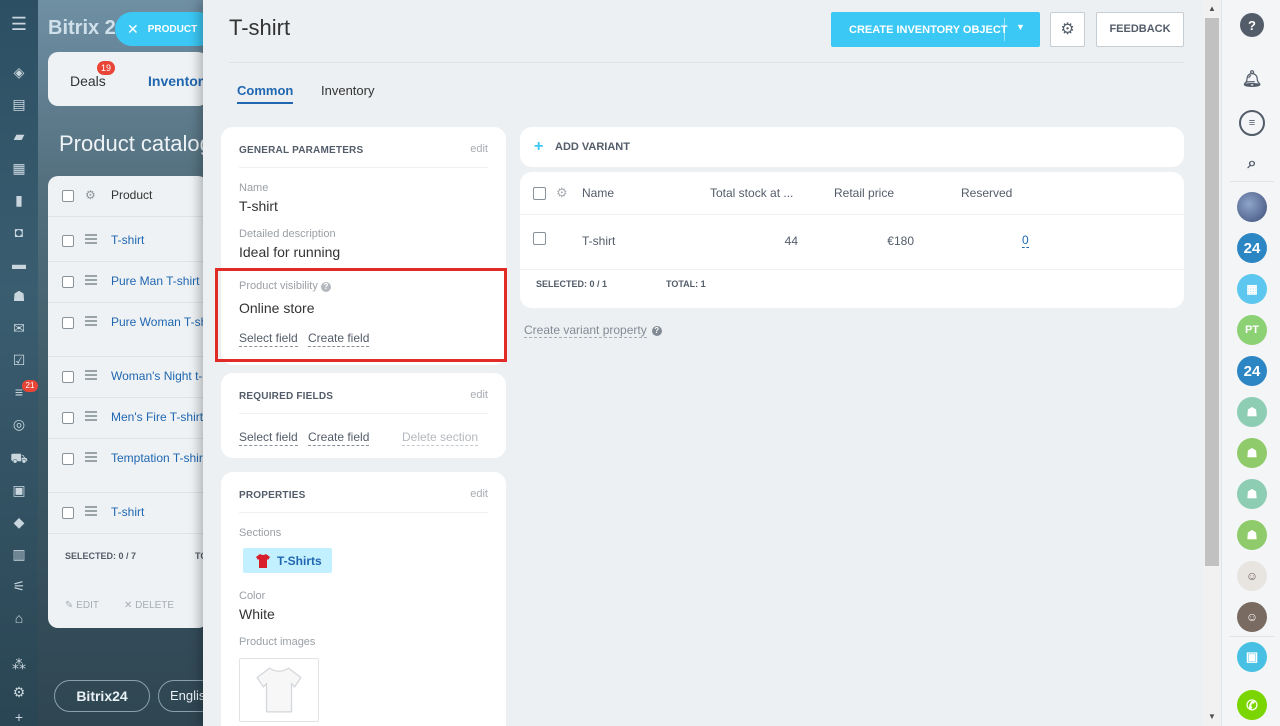 The image size is (1280, 726). What do you see at coordinates (268, 438) in the screenshot?
I see `select-field-link: Select field` at bounding box center [268, 438].